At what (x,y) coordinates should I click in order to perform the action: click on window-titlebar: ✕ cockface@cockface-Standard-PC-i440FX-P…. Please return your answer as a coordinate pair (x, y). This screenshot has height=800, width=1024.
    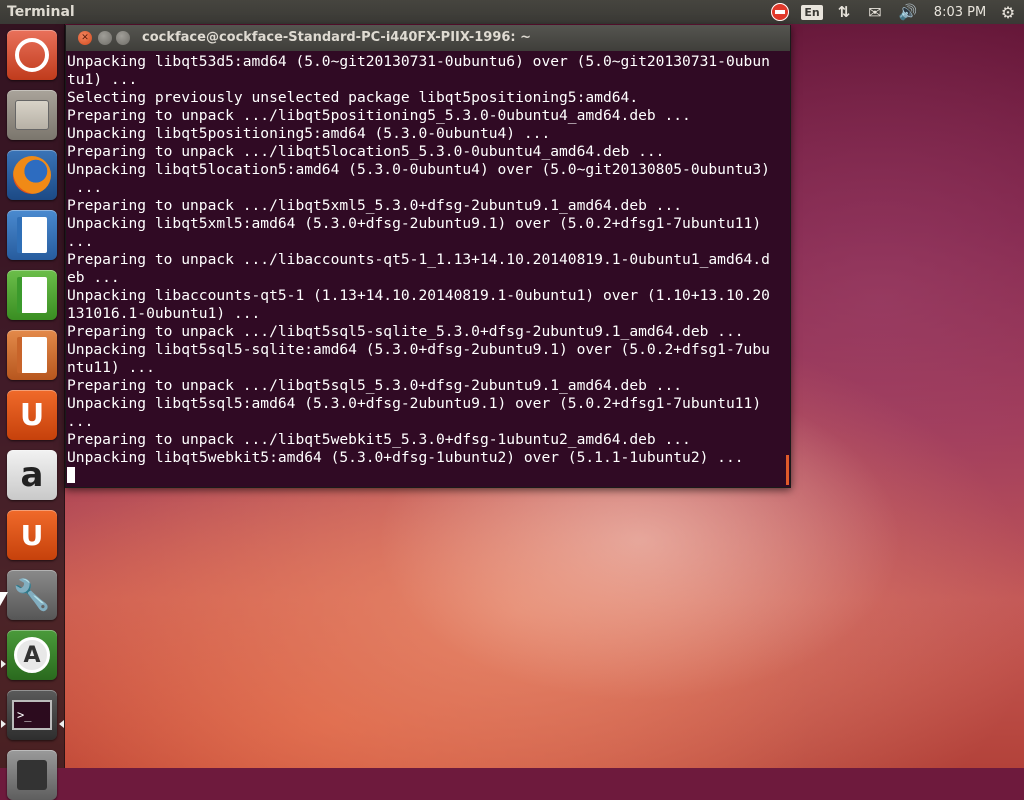
    Looking at the image, I should click on (428, 38).